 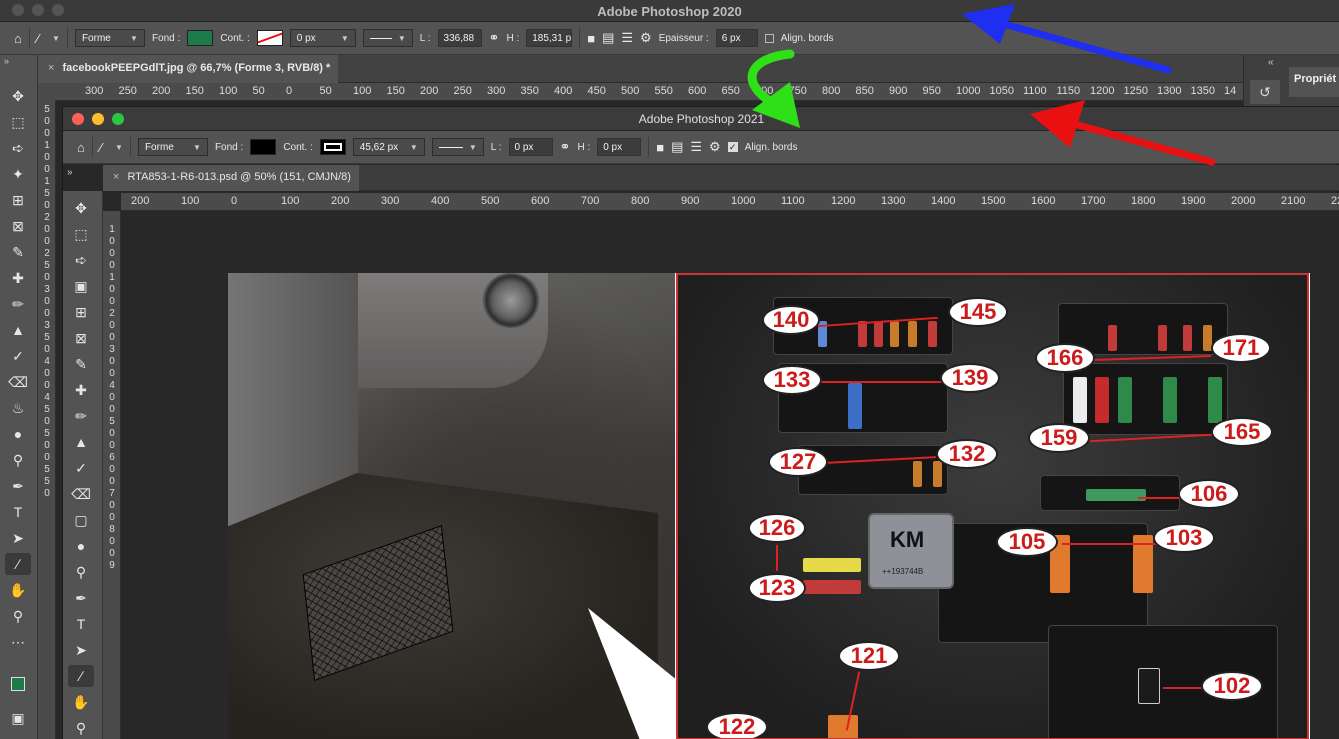 I want to click on more-tools-icon: ⋯, so click(x=18, y=642).